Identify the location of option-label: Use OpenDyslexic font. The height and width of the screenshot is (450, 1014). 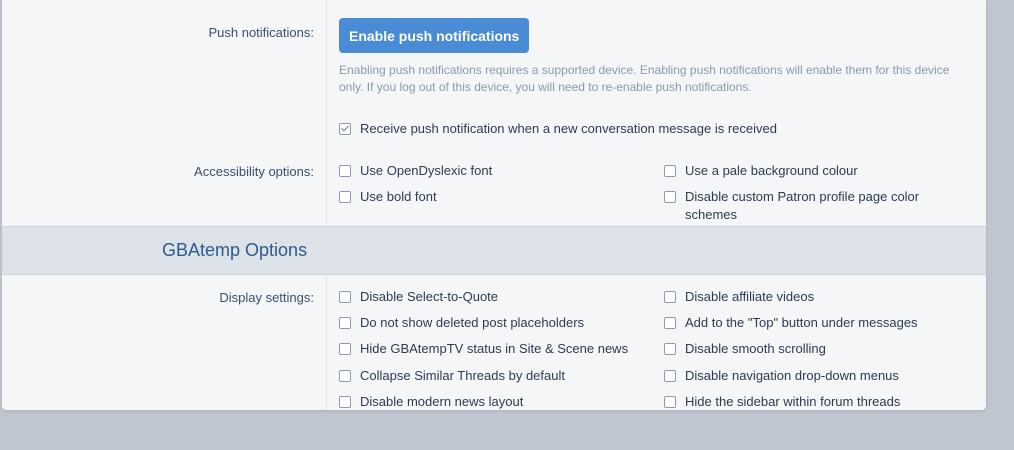
(426, 170).